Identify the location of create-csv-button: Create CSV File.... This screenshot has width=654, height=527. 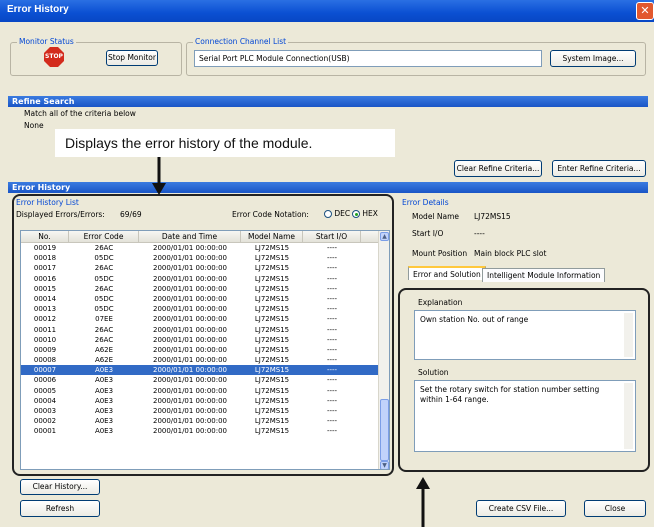
(521, 508).